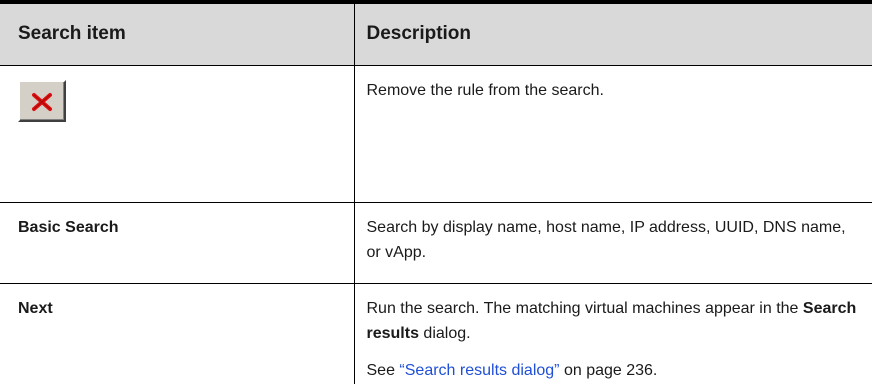 The image size is (872, 384). I want to click on header-search-item: Search item, so click(177, 33).